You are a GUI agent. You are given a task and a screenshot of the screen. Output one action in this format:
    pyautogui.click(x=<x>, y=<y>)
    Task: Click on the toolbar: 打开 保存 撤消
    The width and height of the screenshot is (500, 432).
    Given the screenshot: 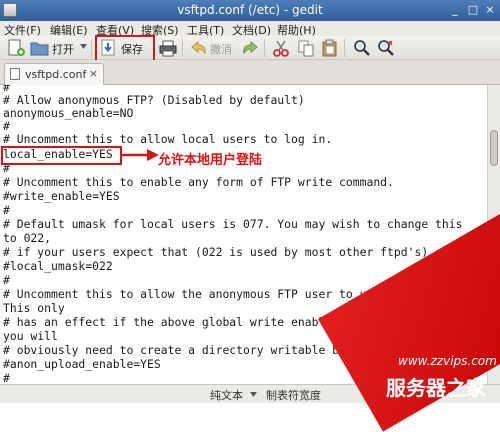 What is the action you would take?
    pyautogui.click(x=250, y=48)
    